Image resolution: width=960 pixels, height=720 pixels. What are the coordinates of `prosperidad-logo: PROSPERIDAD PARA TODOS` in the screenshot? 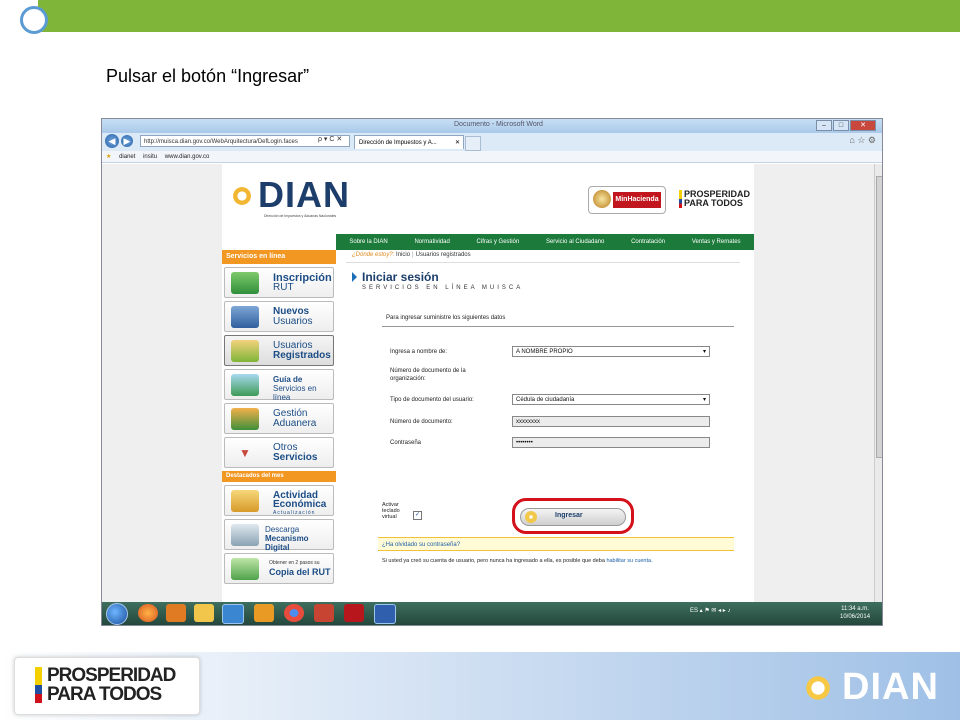 It's located at (715, 198).